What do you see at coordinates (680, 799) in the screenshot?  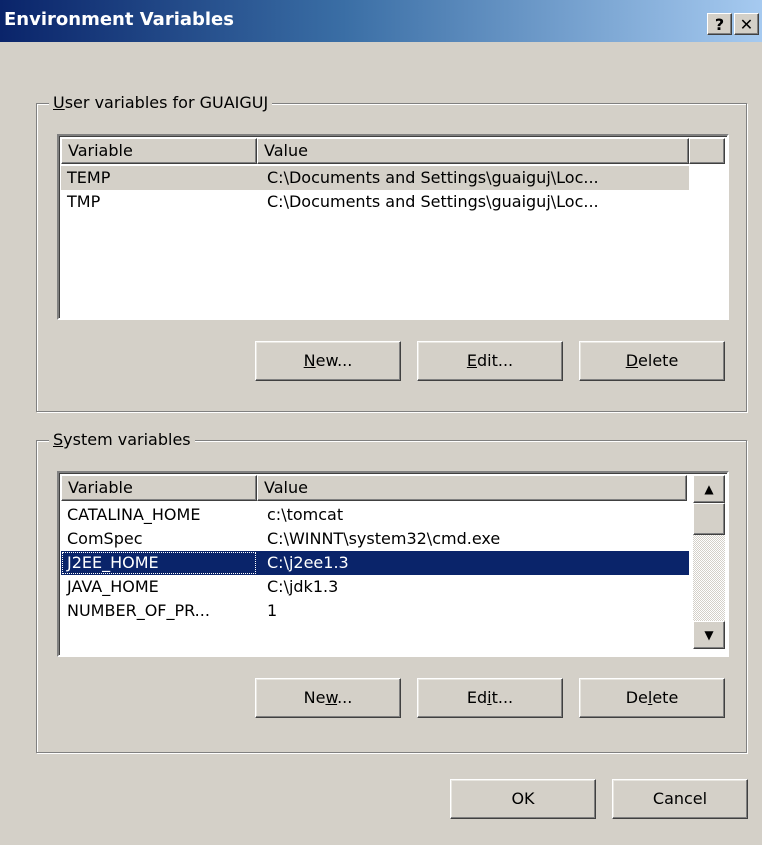 I see `cancel-button: Cancel` at bounding box center [680, 799].